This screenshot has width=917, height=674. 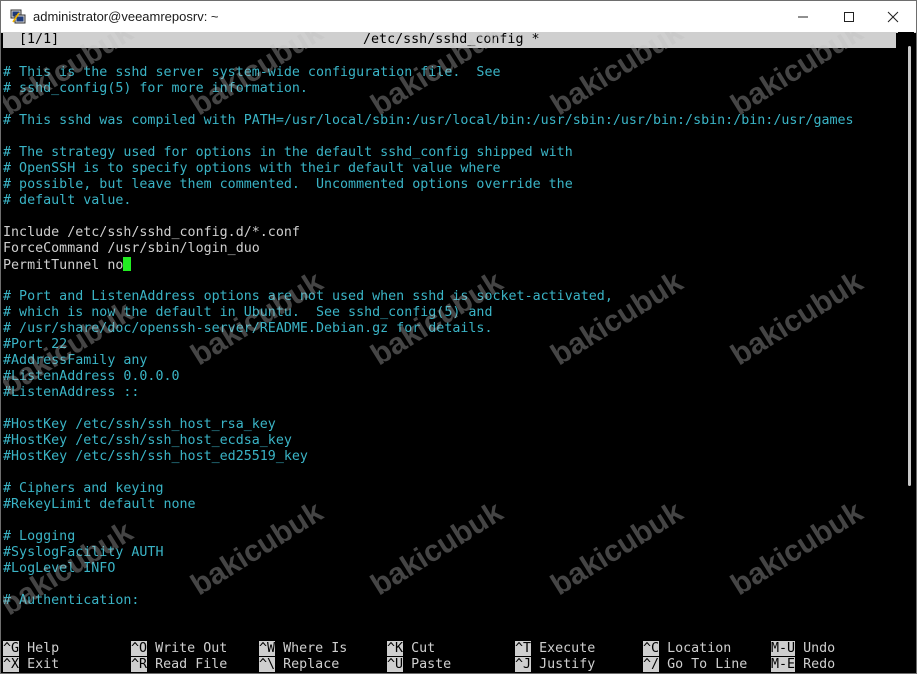 I want to click on scrollbar, so click(x=906, y=352).